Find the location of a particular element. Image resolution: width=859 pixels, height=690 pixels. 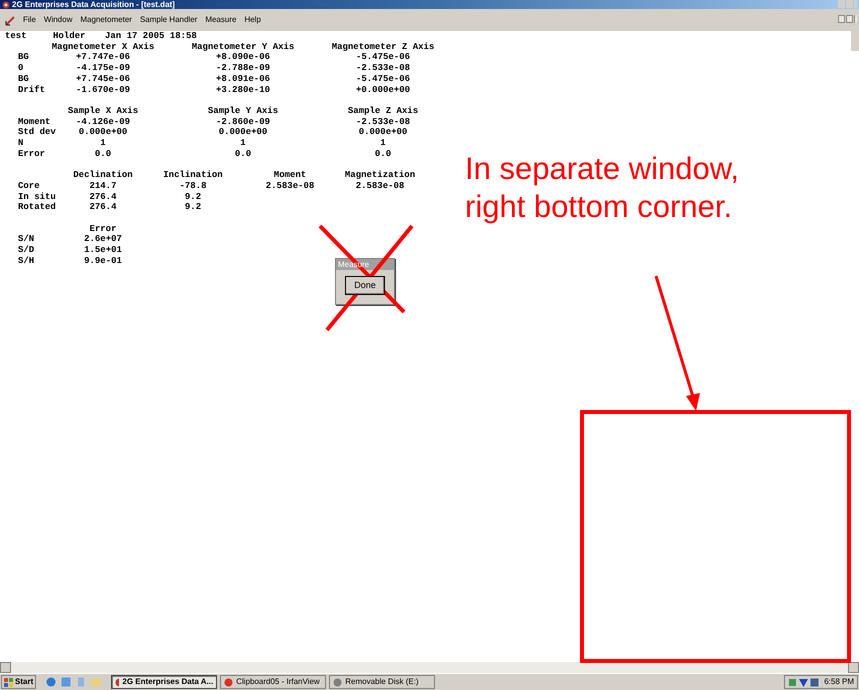

value-cell-text: 1.5e+01 is located at coordinates (103, 250).